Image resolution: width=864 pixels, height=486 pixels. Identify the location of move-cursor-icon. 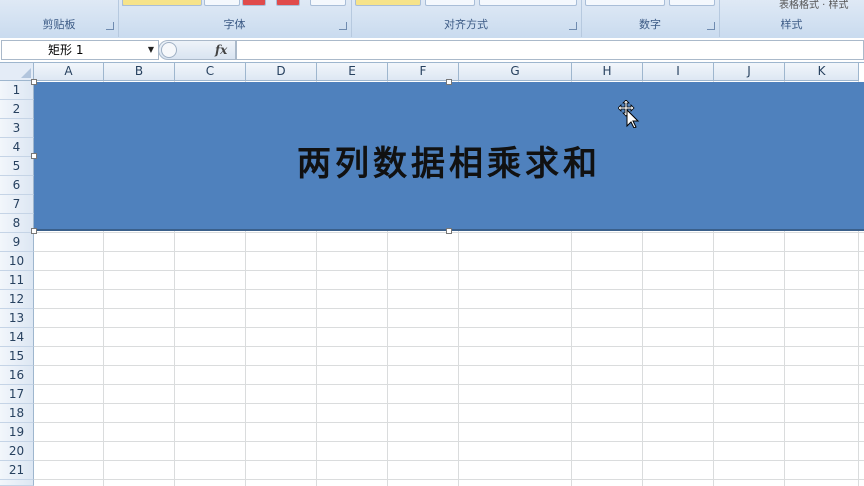
(629, 114).